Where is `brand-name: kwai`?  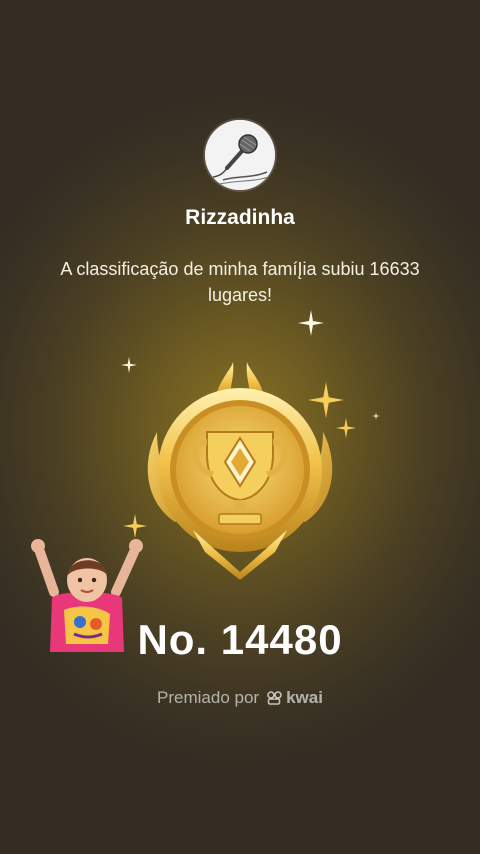 brand-name: kwai is located at coordinates (304, 697).